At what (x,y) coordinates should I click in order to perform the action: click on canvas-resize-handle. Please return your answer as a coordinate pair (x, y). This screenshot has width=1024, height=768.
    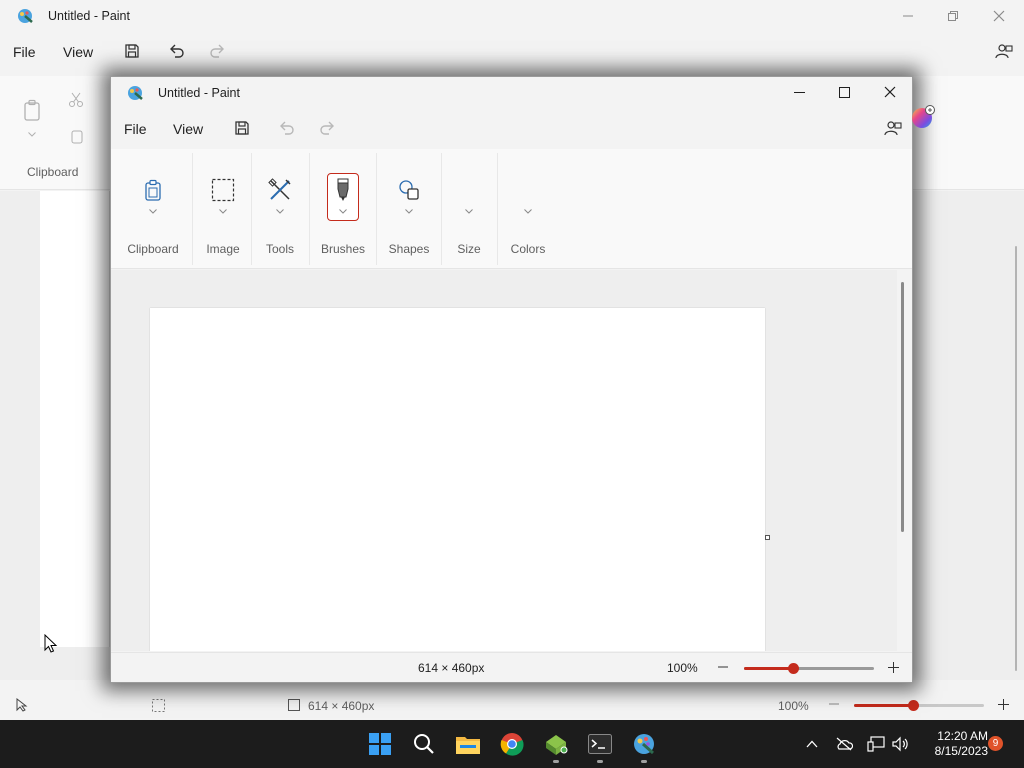
    Looking at the image, I should click on (767, 537).